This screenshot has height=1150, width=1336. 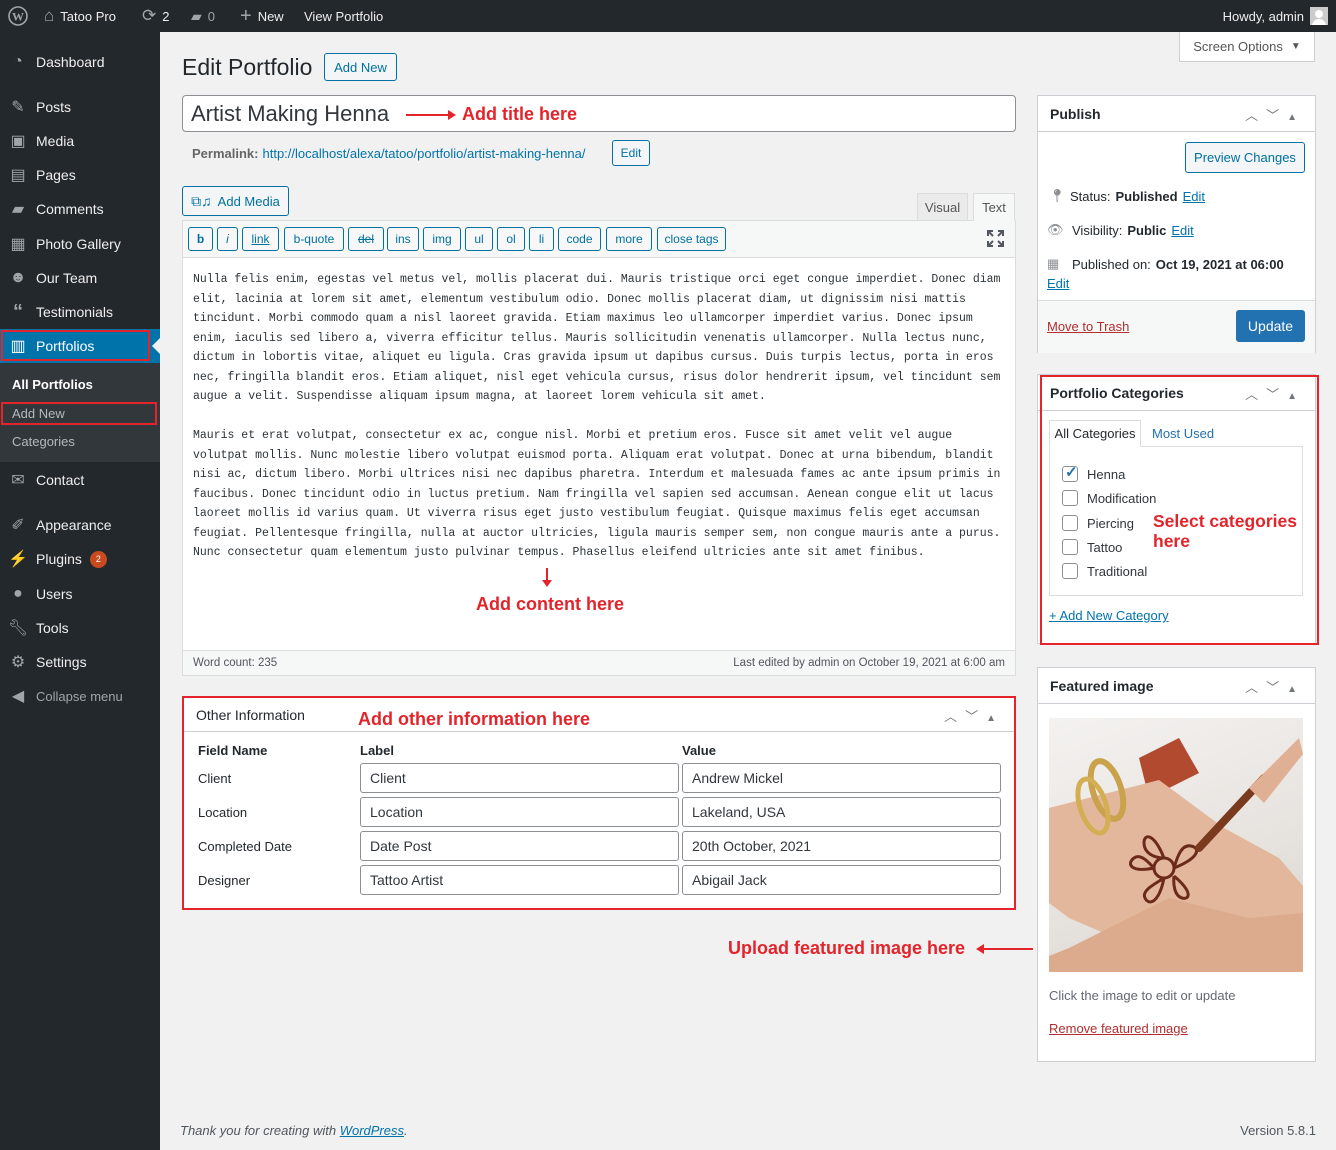 What do you see at coordinates (841, 846) in the screenshot?
I see `value-input-completed-date: 20th October, 2021` at bounding box center [841, 846].